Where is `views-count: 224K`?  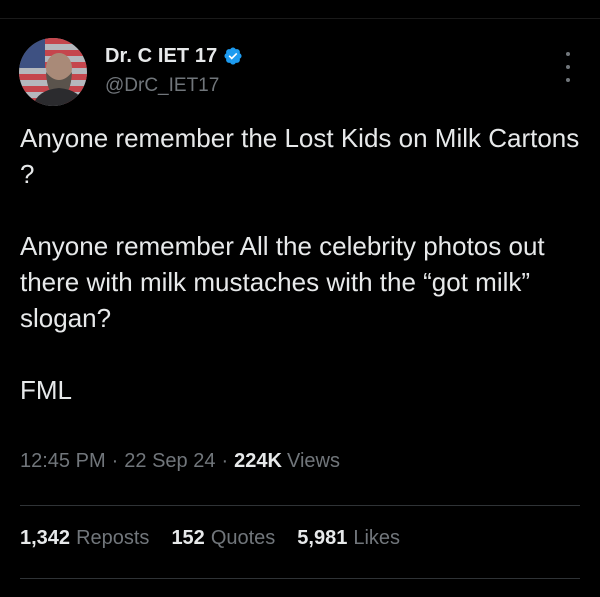 views-count: 224K is located at coordinates (258, 461).